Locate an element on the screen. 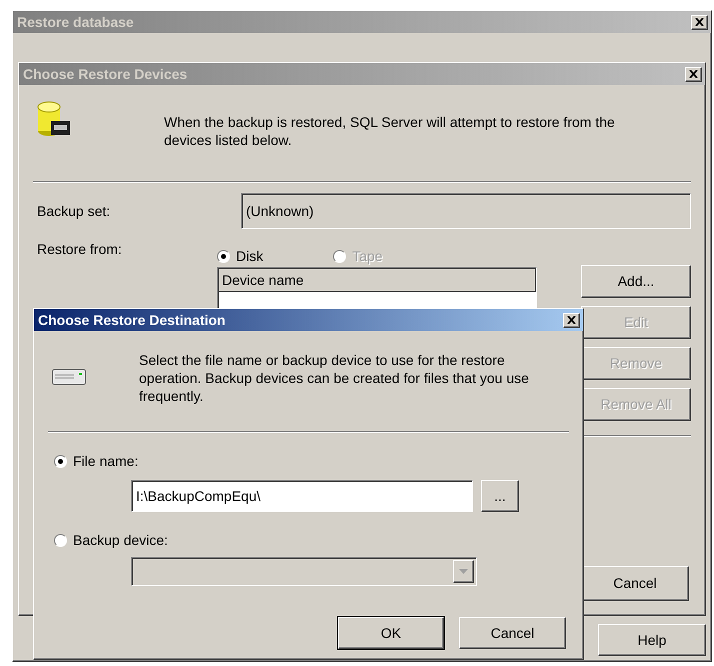 This screenshot has height=666, width=714. dialog-button: OK is located at coordinates (391, 633).